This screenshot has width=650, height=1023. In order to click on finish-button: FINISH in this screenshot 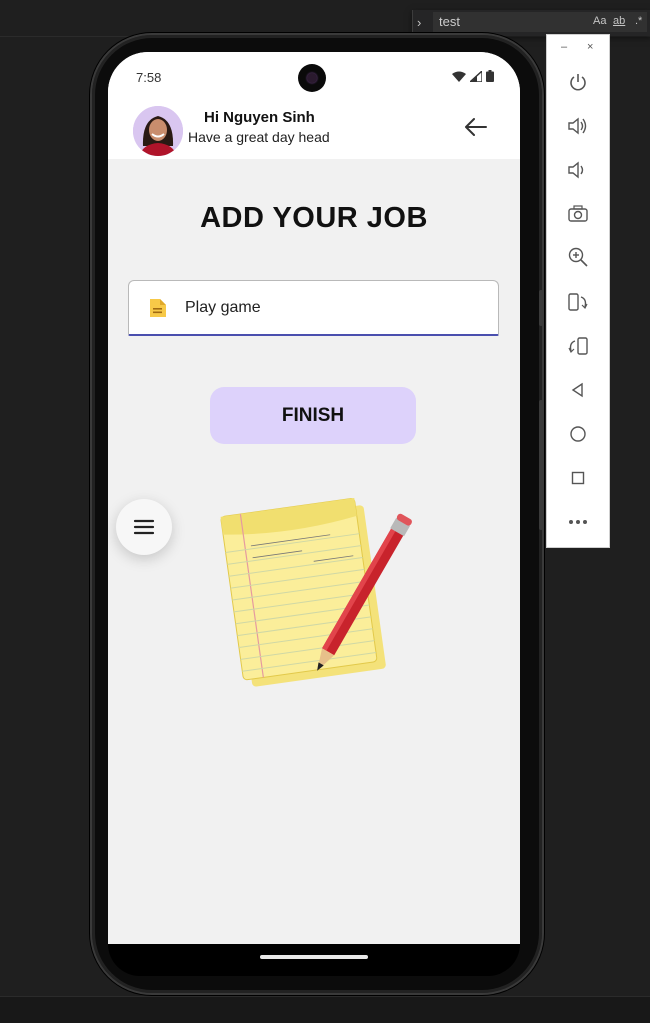, I will do `click(313, 415)`.